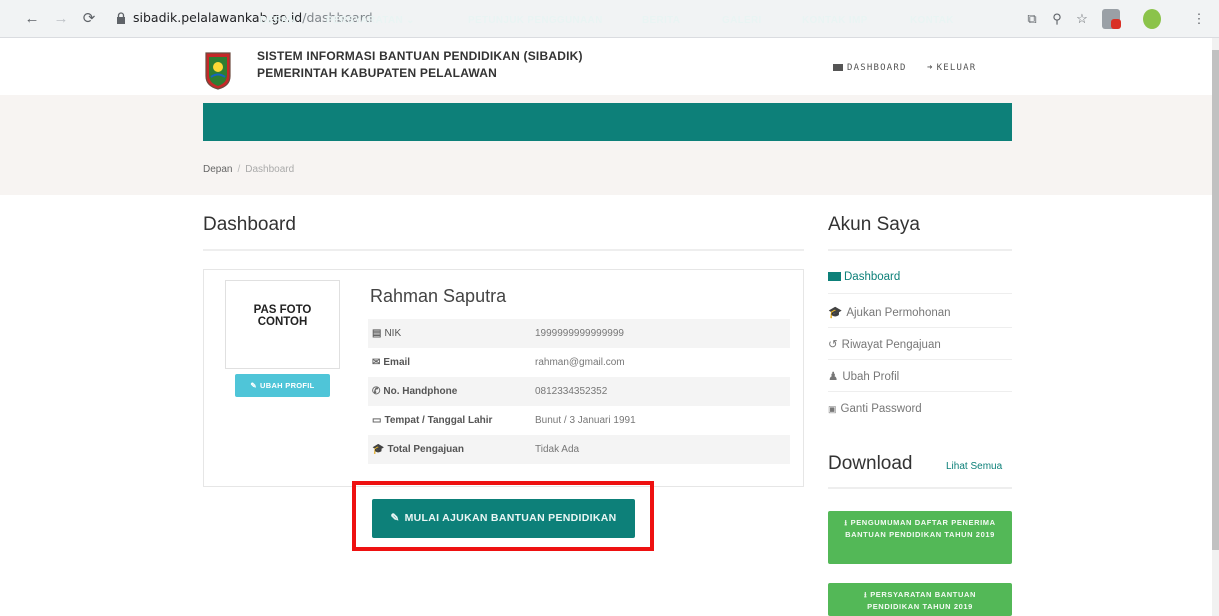  What do you see at coordinates (1057, 19) in the screenshot?
I see `zoom-icon: ⚲` at bounding box center [1057, 19].